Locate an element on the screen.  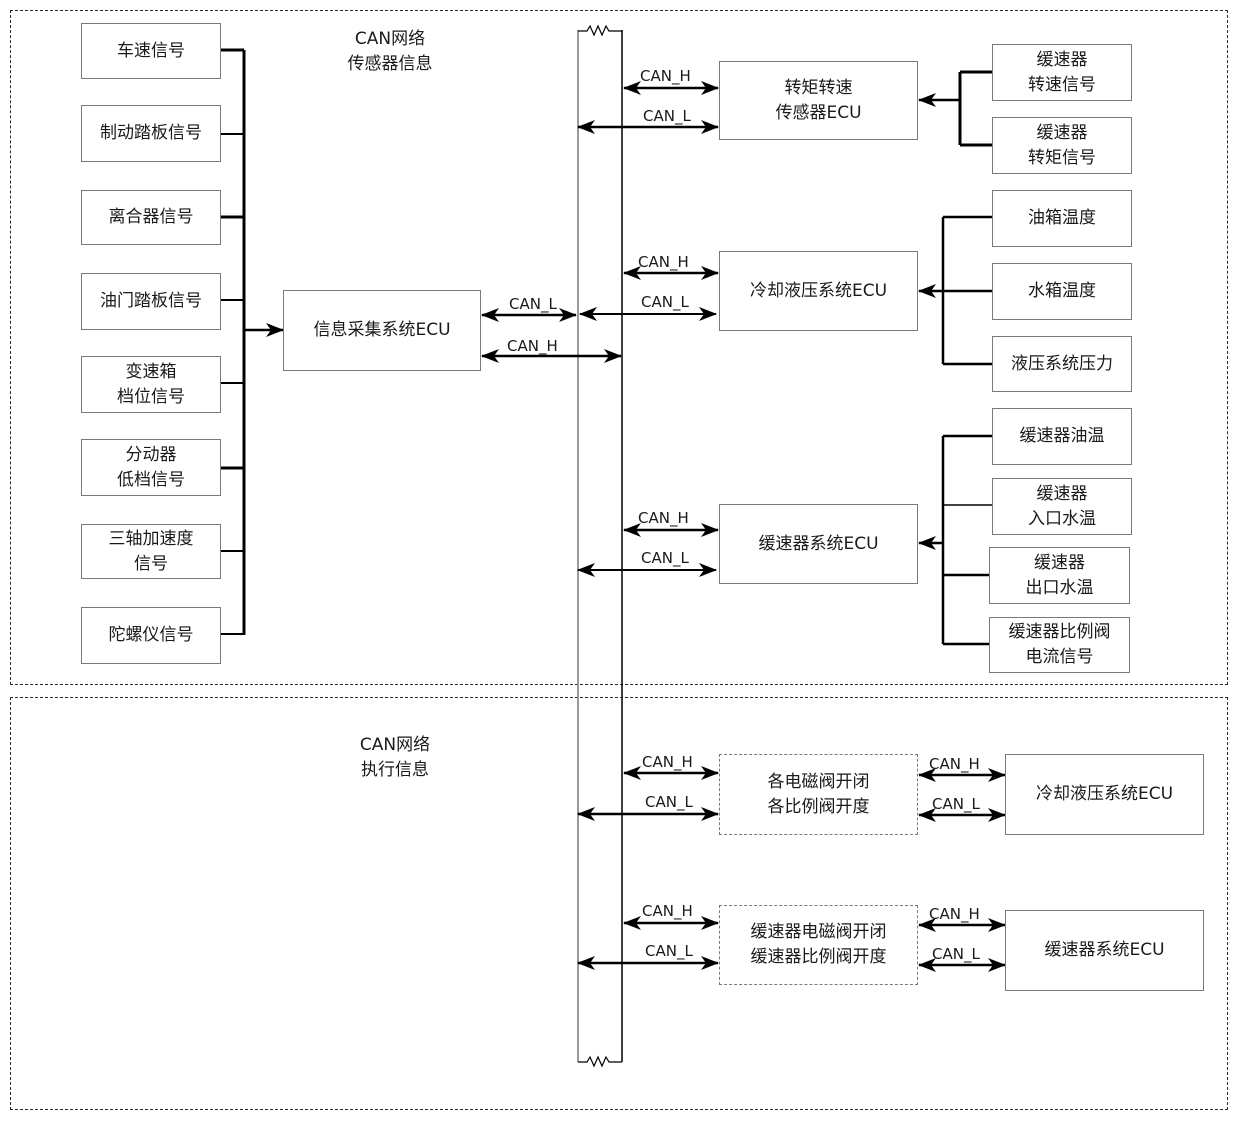
signal-retarder-speed: 缓速器 转速信号 is located at coordinates (1062, 72).